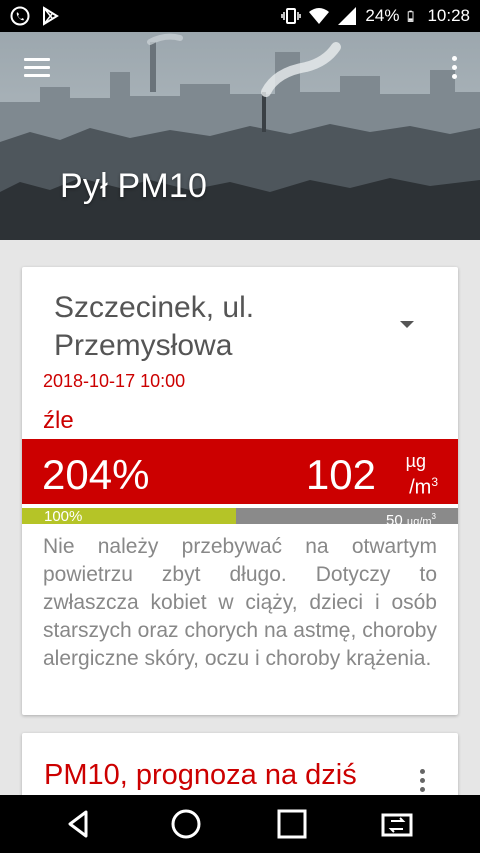 The height and width of the screenshot is (853, 480). I want to click on play-store-icon, so click(51, 16).